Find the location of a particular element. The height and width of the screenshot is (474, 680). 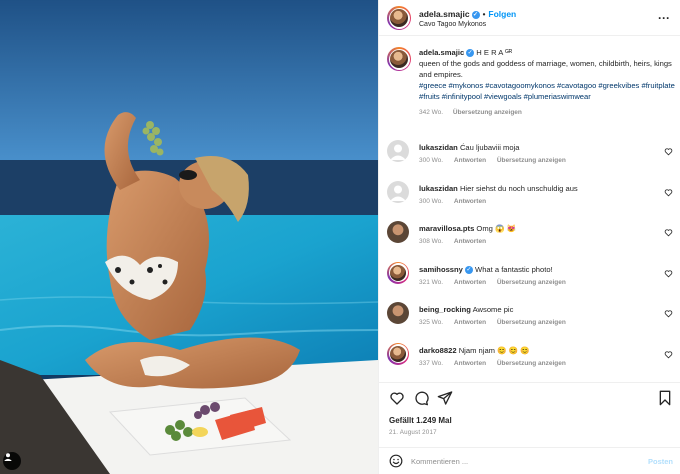

add-comment-bar: Posten is located at coordinates (529, 460).